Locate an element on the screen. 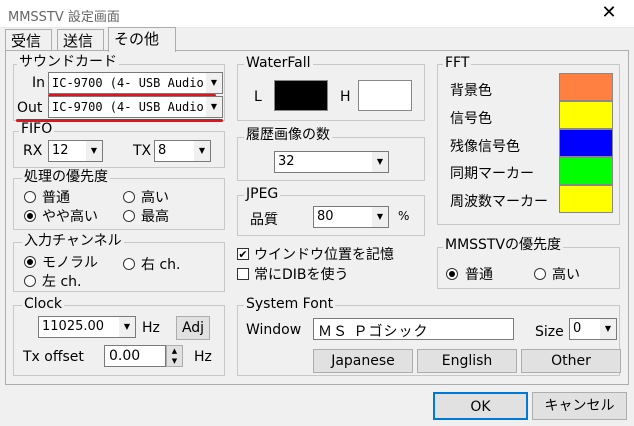 This screenshot has height=426, width=634. waterfall-l-label: L is located at coordinates (258, 97).